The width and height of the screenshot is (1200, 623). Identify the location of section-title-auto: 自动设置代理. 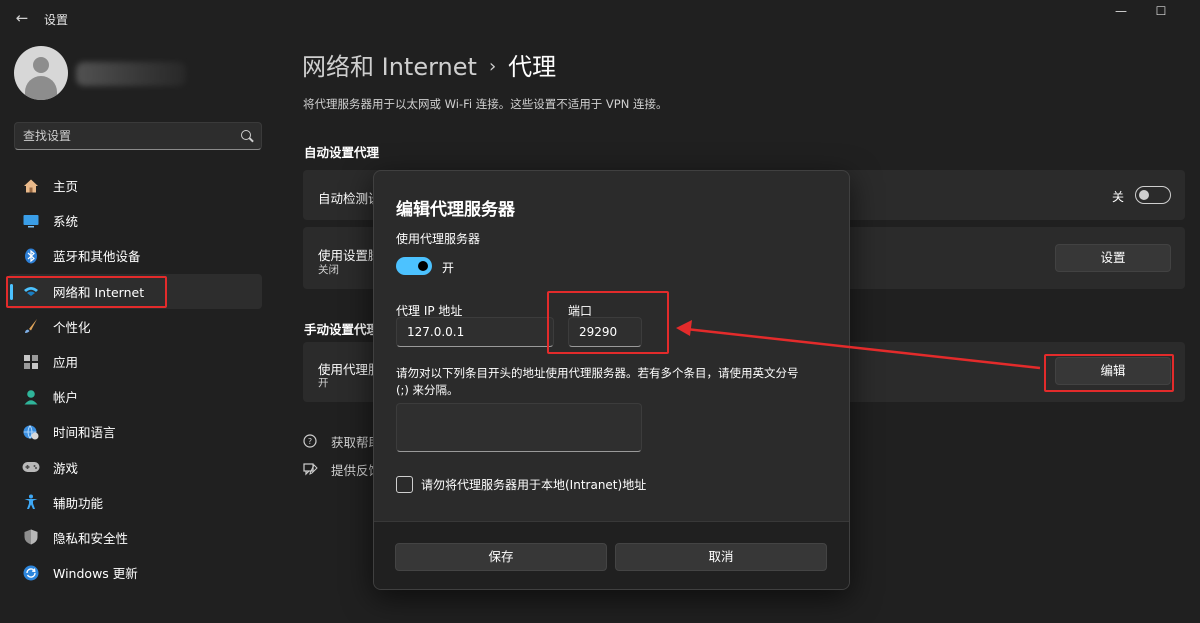
(342, 152).